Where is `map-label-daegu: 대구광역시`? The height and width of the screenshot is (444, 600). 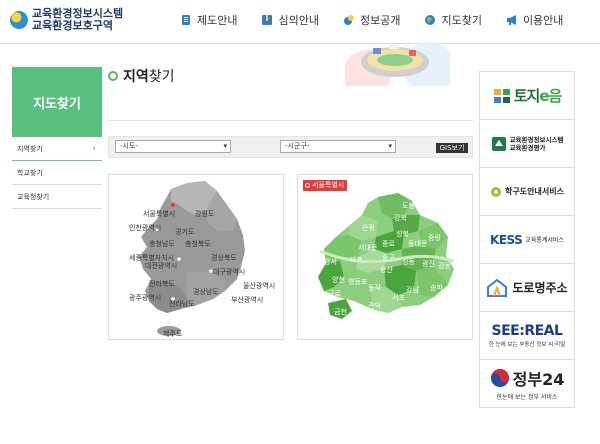
map-label-daegu: 대구광역시 is located at coordinates (229, 272).